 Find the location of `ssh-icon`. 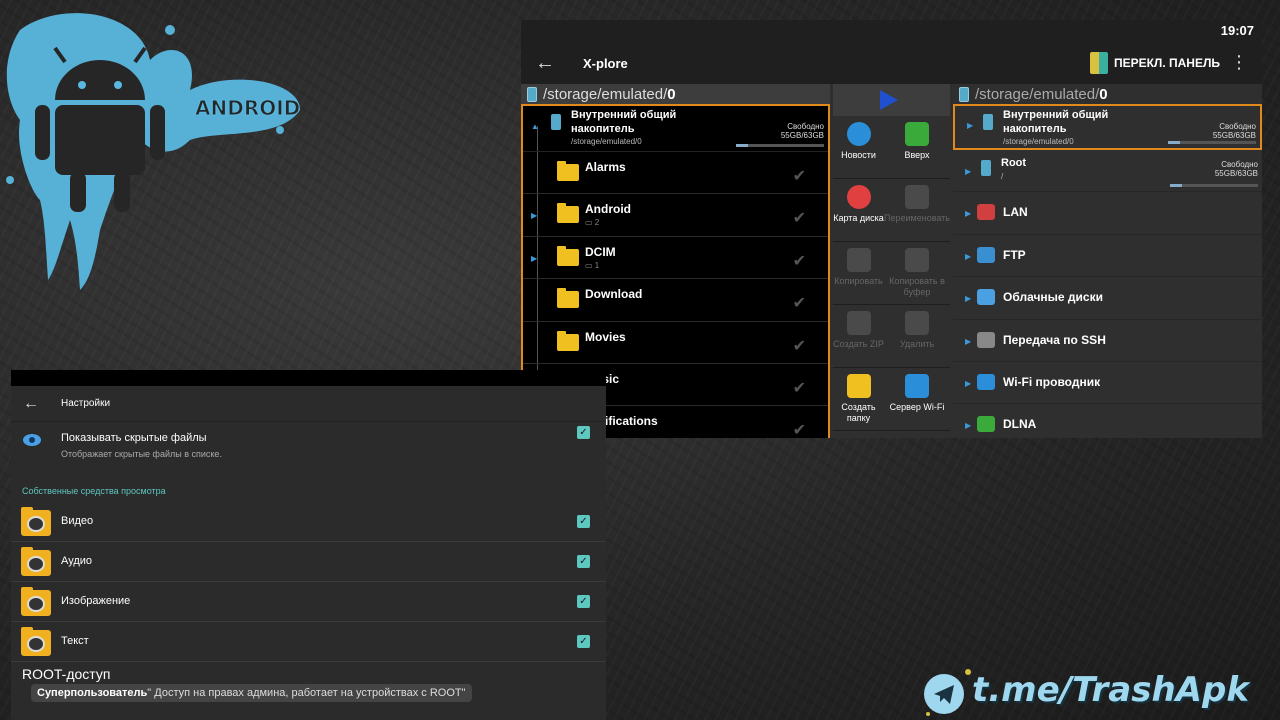

ssh-icon is located at coordinates (986, 339).